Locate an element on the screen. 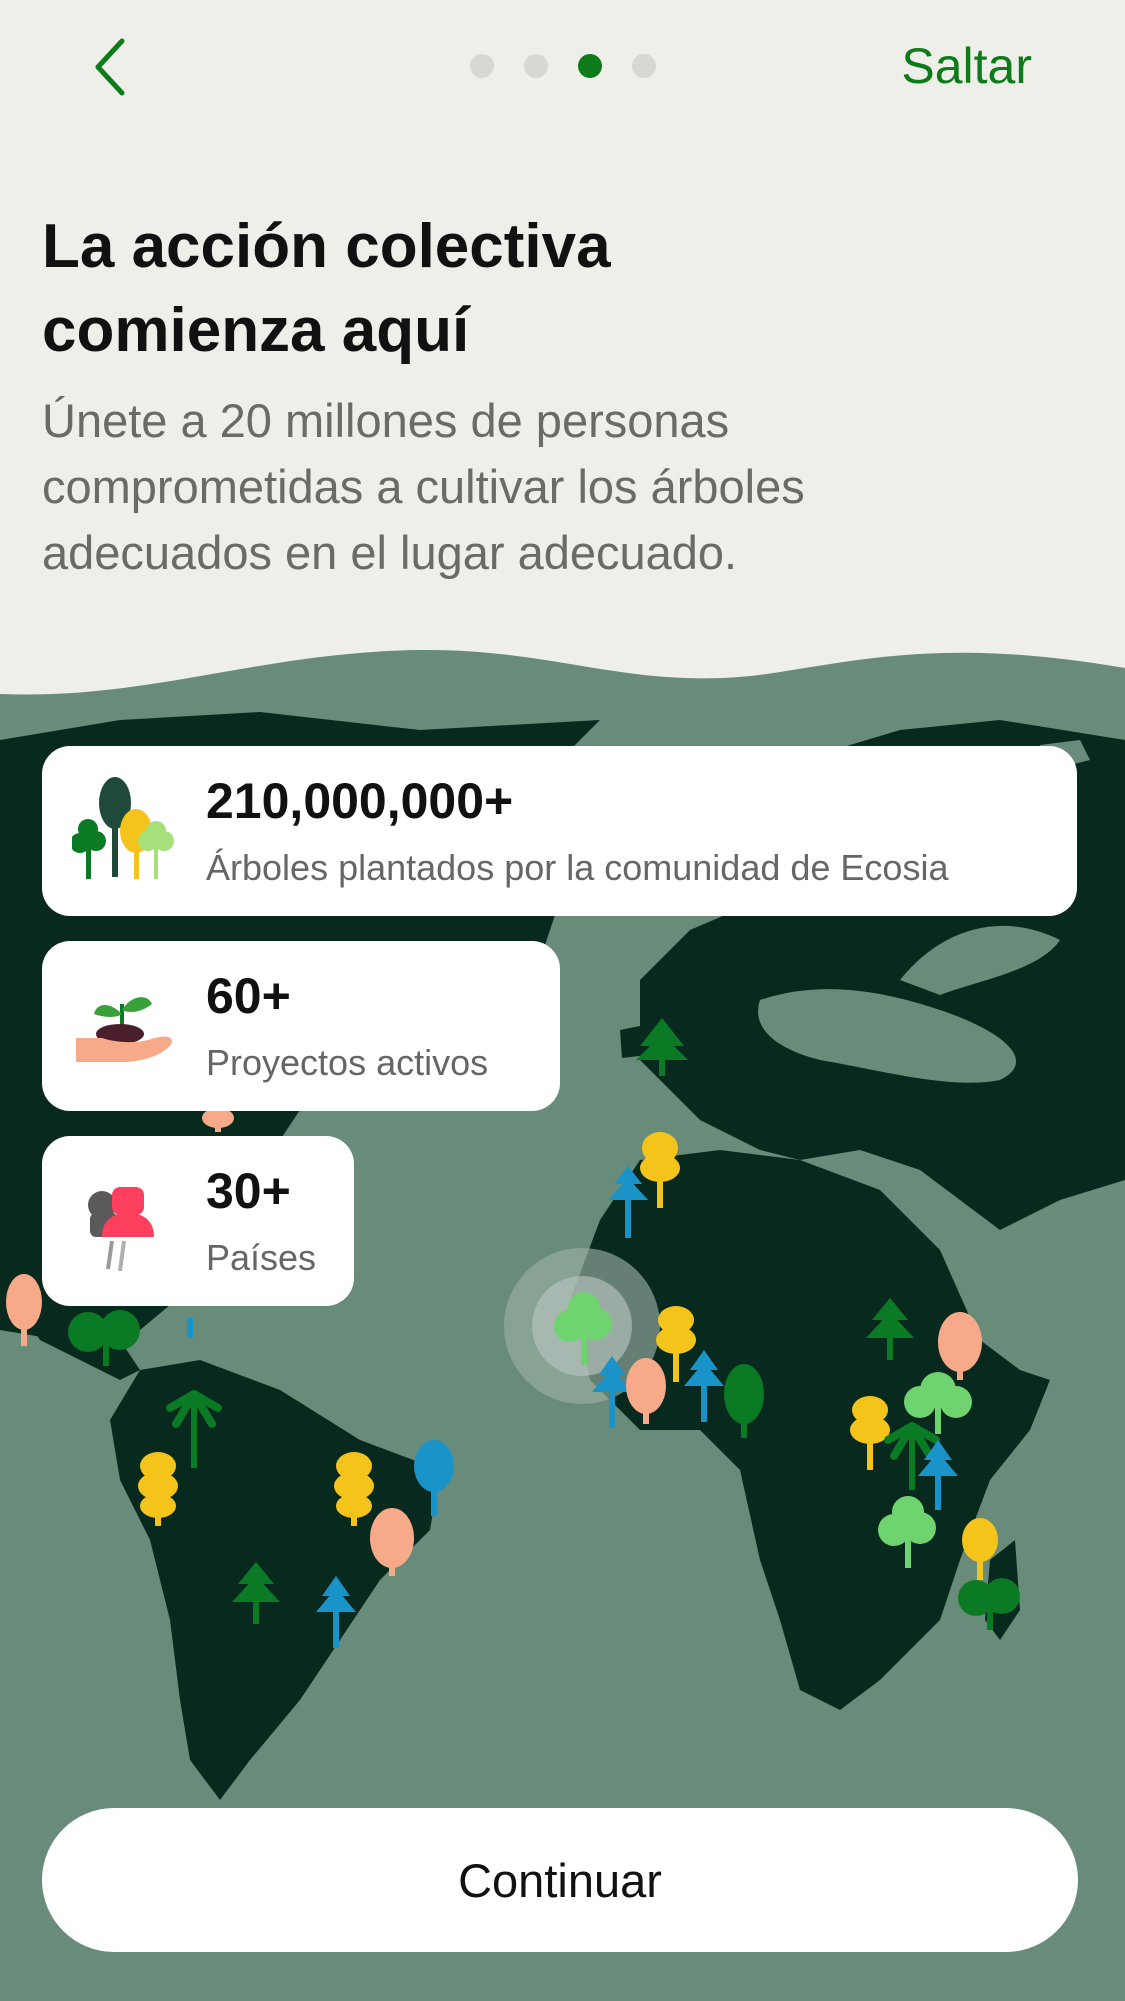 This screenshot has width=1125, height=2001. stat-text: 60+ Proyectos activos is located at coordinates (347, 1026).